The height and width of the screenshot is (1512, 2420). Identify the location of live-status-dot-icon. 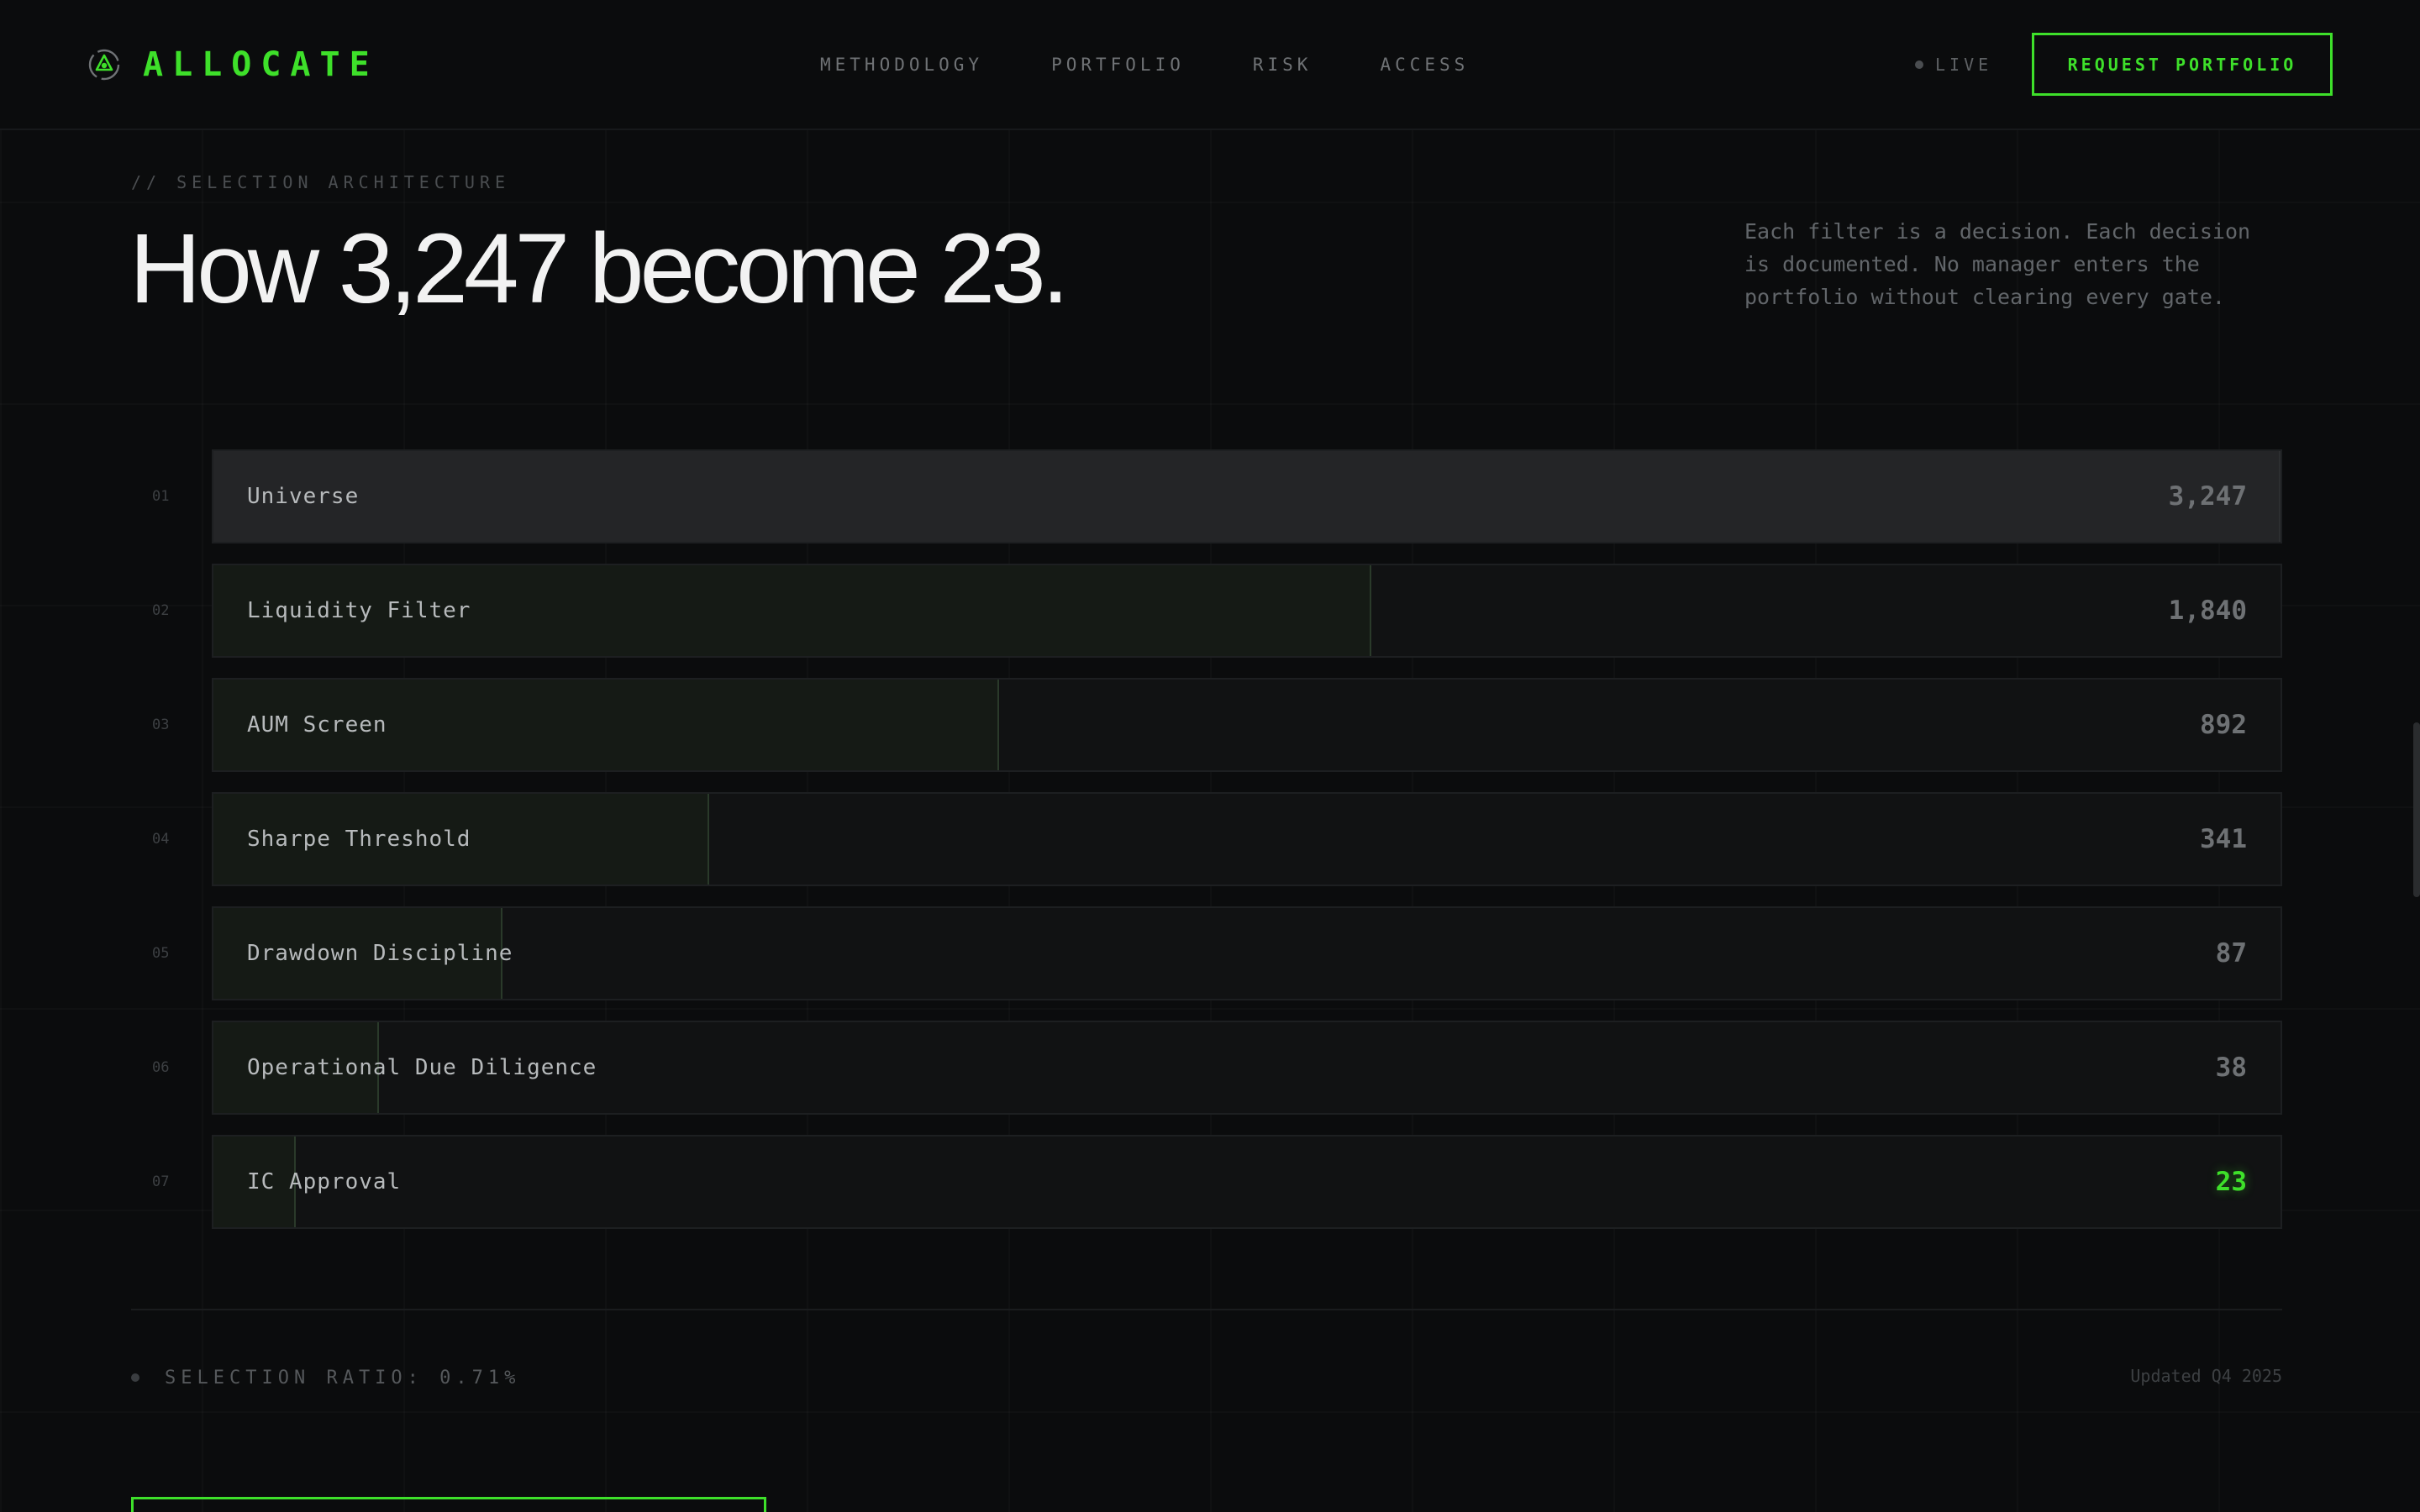
(1919, 64).